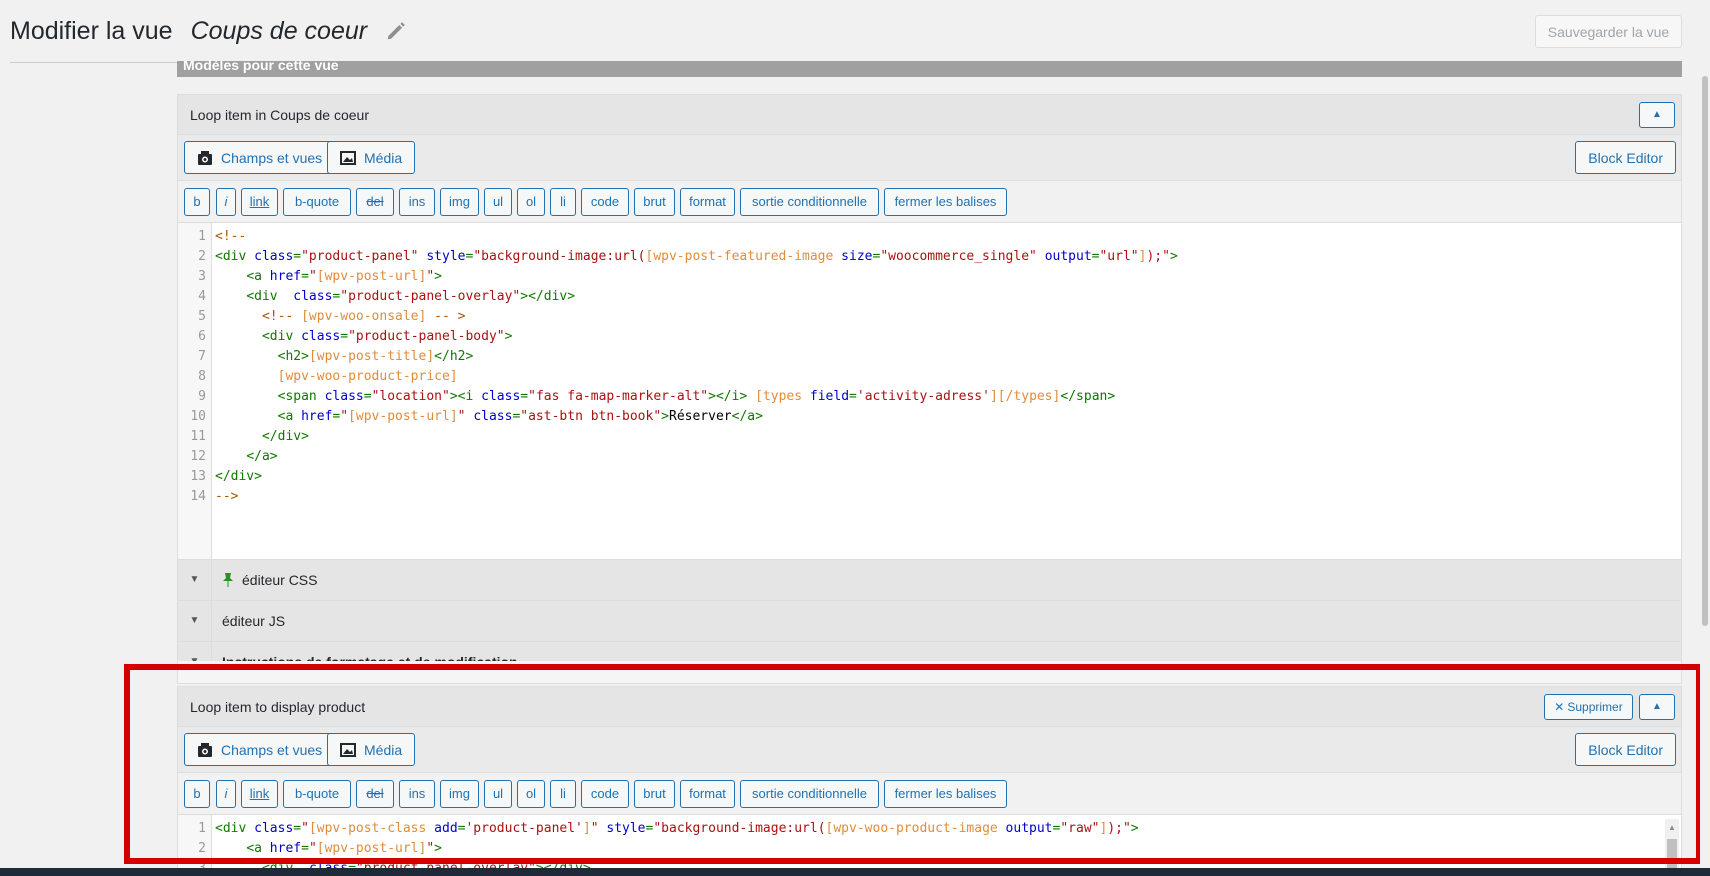 The height and width of the screenshot is (876, 1710). Describe the element at coordinates (261, 67) in the screenshot. I see `models-section-label: Modèles pour cette vue` at that location.